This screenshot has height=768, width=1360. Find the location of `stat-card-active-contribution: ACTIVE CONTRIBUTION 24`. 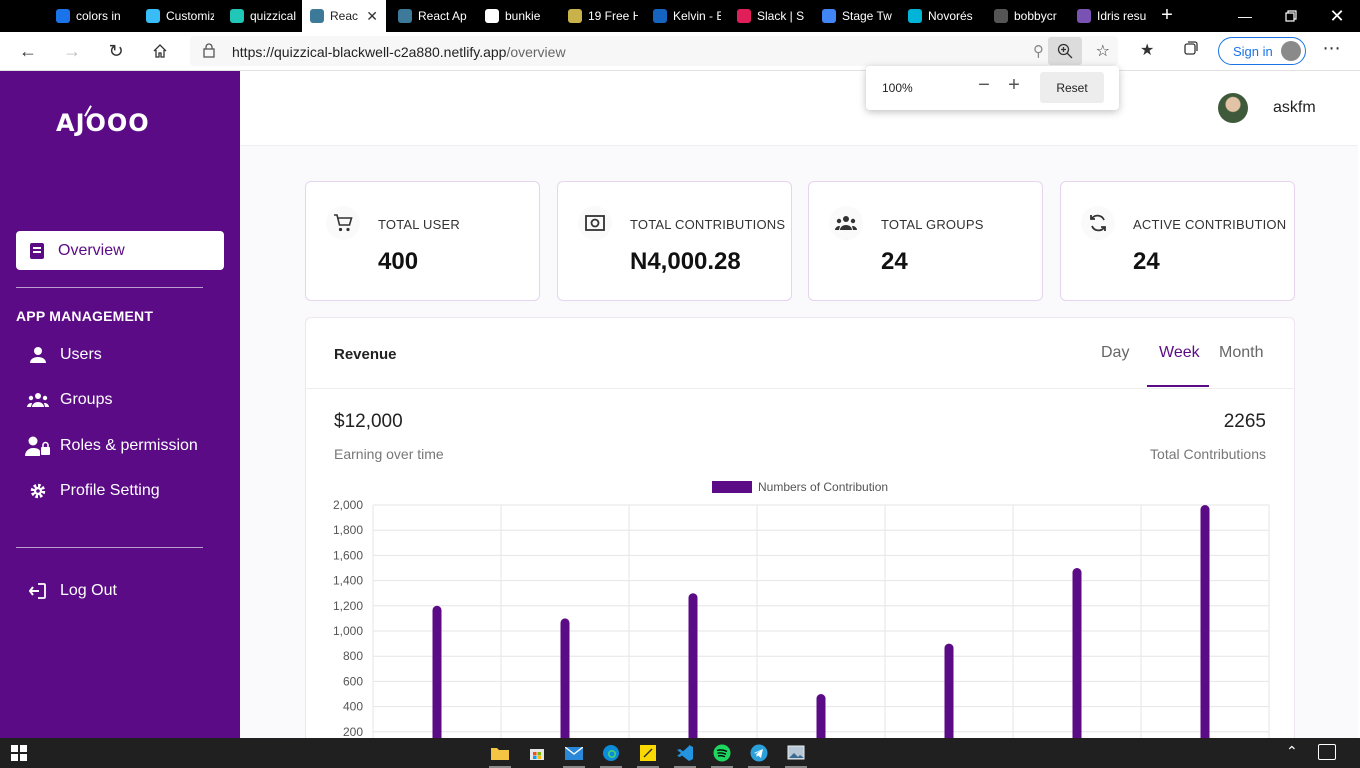

stat-card-active-contribution: ACTIVE CONTRIBUTION 24 is located at coordinates (1177, 241).